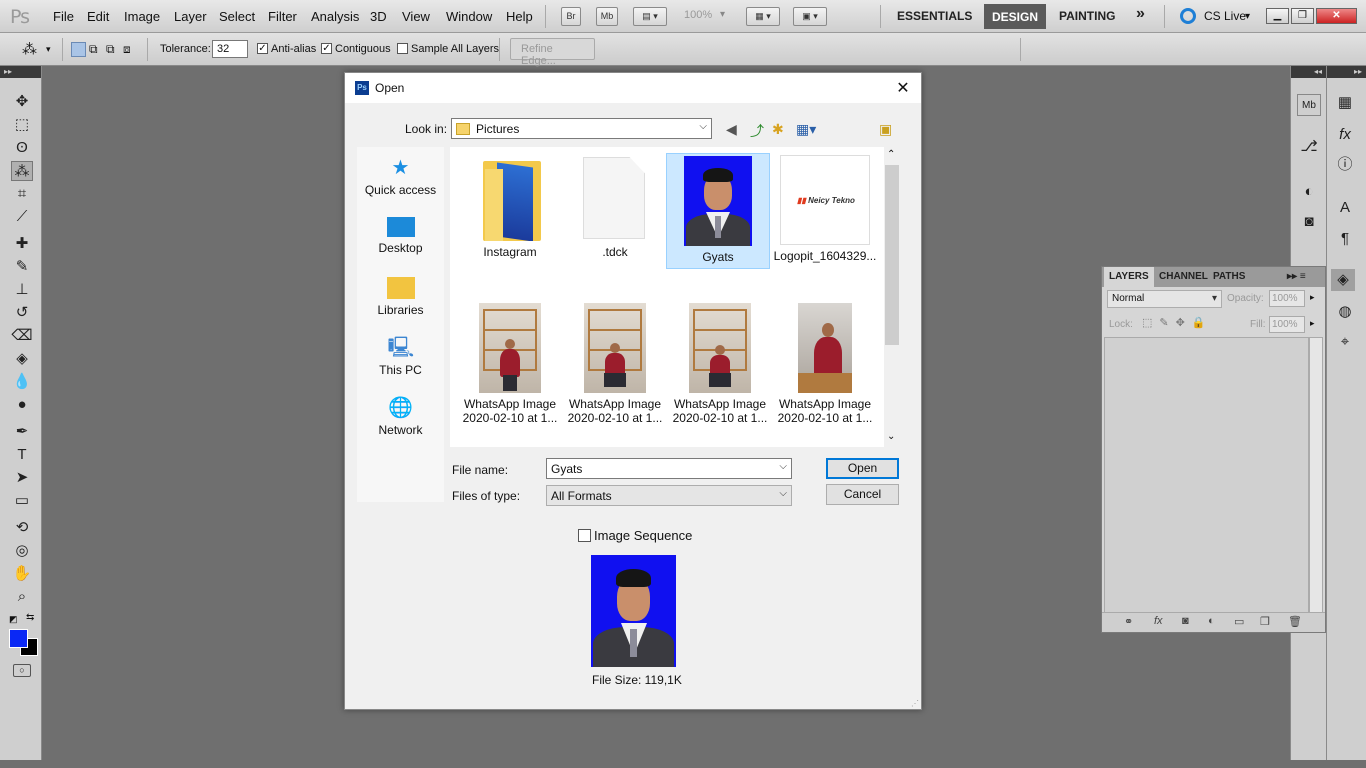 This screenshot has width=1366, height=768. What do you see at coordinates (1345, 312) in the screenshot?
I see `channels-panel-icon: ◍` at bounding box center [1345, 312].